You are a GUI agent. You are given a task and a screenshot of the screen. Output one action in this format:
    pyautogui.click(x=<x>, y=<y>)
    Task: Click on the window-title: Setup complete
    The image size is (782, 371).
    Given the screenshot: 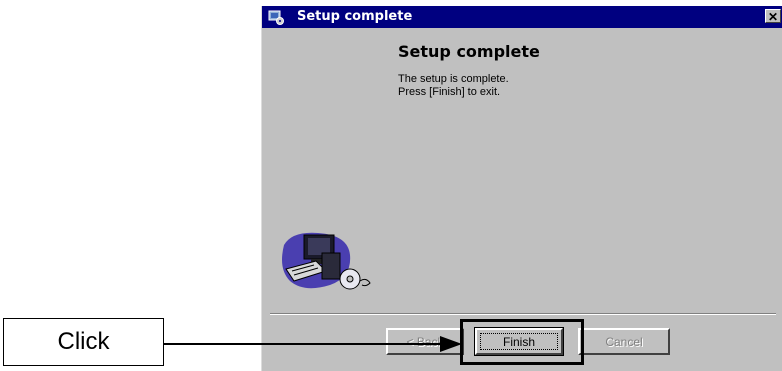 What is the action you would take?
    pyautogui.click(x=355, y=16)
    